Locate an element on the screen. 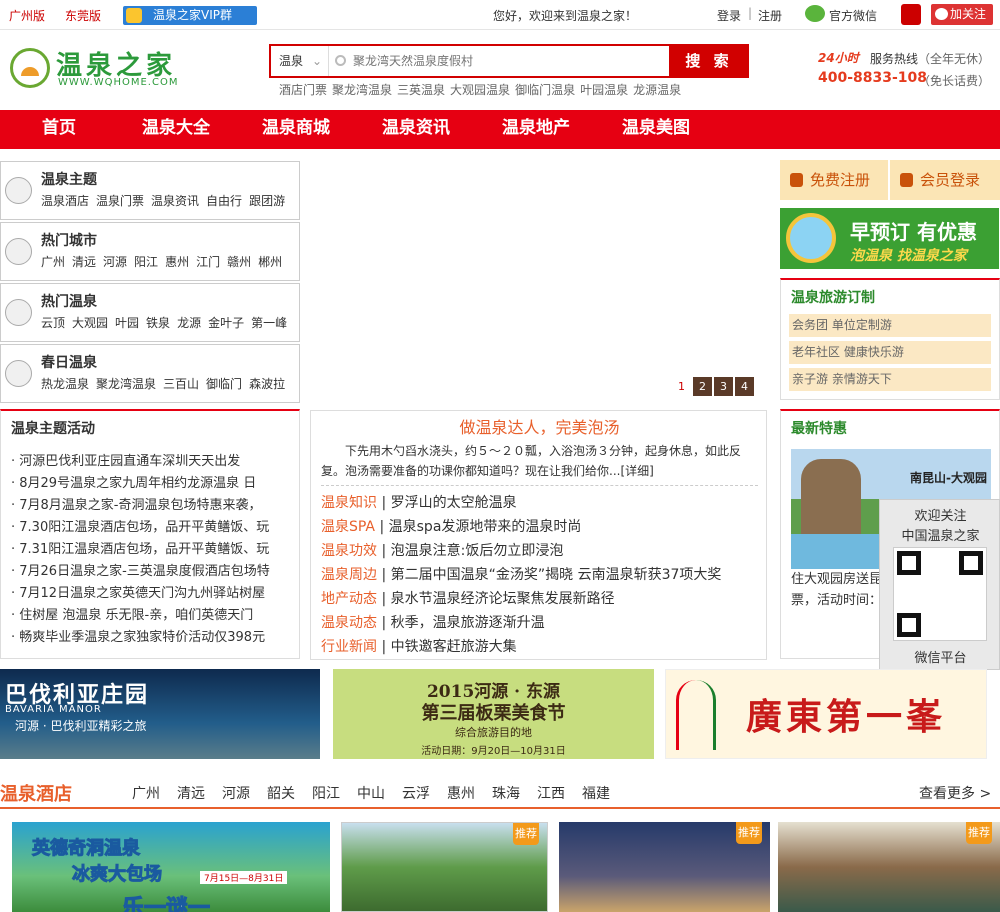 The height and width of the screenshot is (912, 1000). login-link: 登录 is located at coordinates (729, 15).